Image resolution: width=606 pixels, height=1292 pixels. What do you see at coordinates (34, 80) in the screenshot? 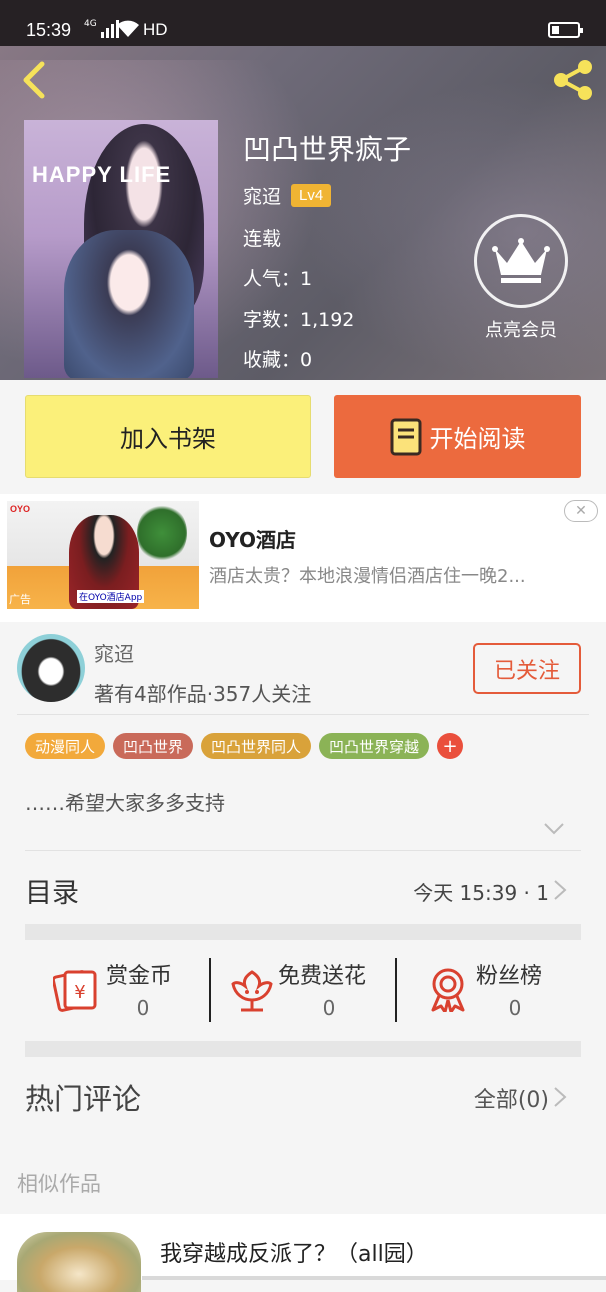
I see `chevron-left-icon` at bounding box center [34, 80].